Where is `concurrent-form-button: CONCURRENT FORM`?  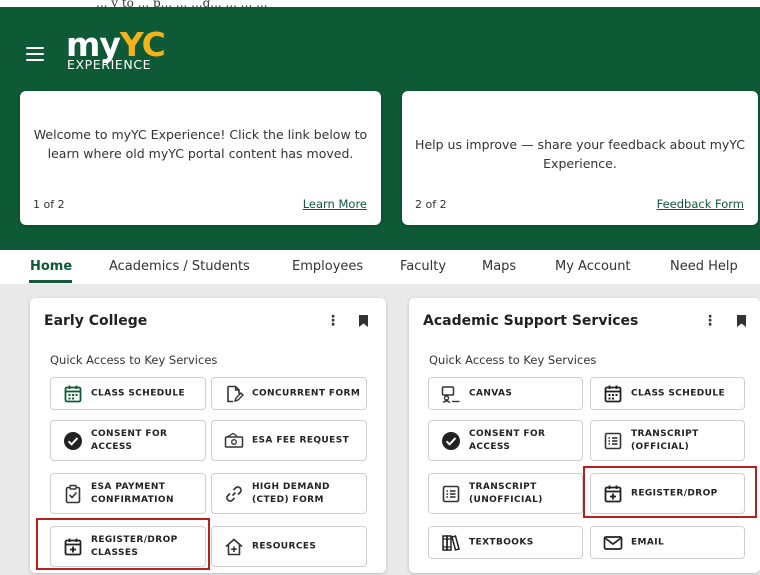
concurrent-form-button: CONCURRENT FORM is located at coordinates (289, 393).